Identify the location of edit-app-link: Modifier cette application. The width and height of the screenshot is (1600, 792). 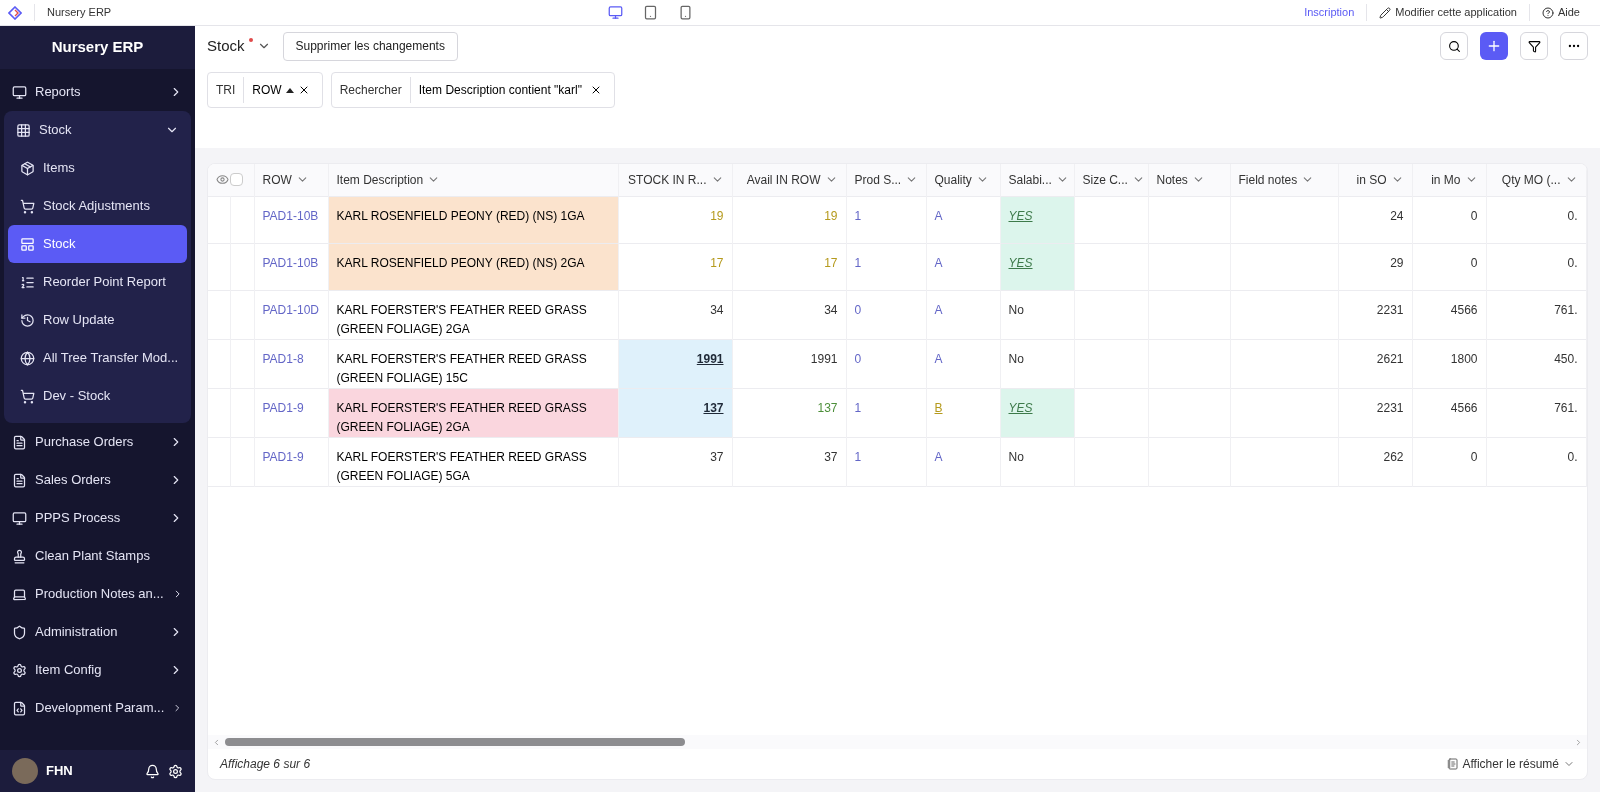
(1456, 12).